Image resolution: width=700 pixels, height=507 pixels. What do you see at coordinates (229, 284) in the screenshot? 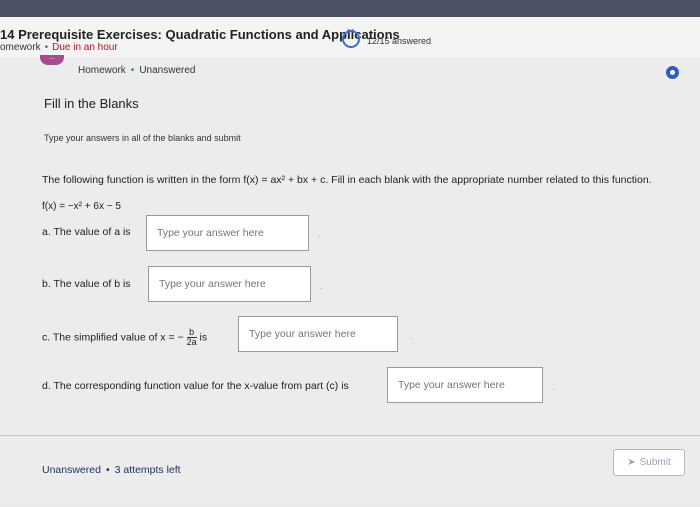
I see `part-b-input` at bounding box center [229, 284].